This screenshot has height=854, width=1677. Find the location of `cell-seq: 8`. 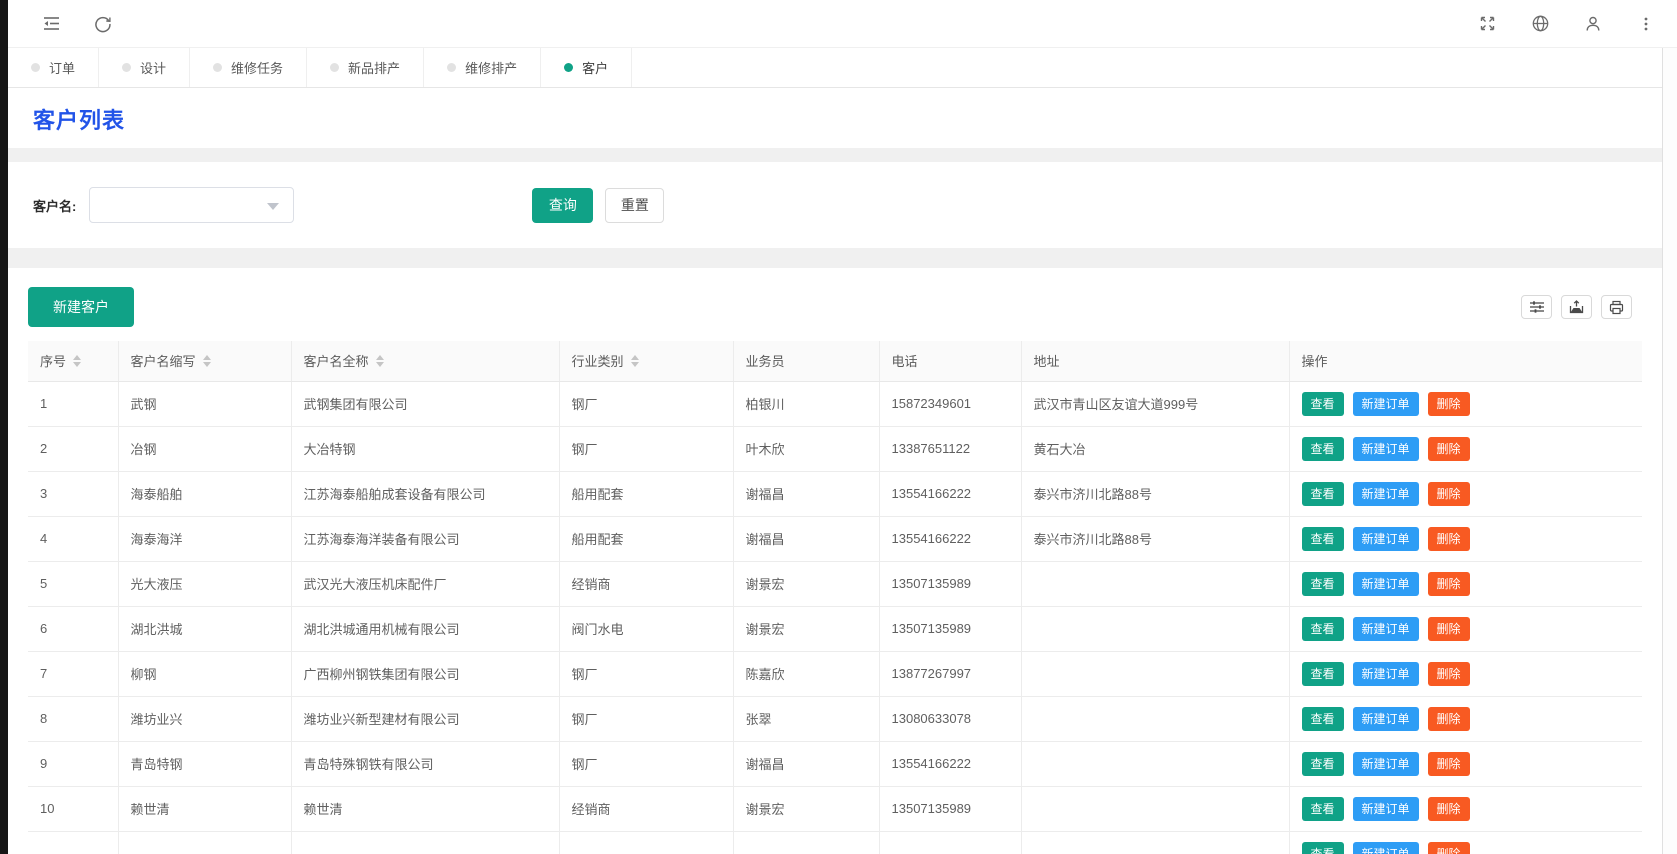

cell-seq: 8 is located at coordinates (73, 719).